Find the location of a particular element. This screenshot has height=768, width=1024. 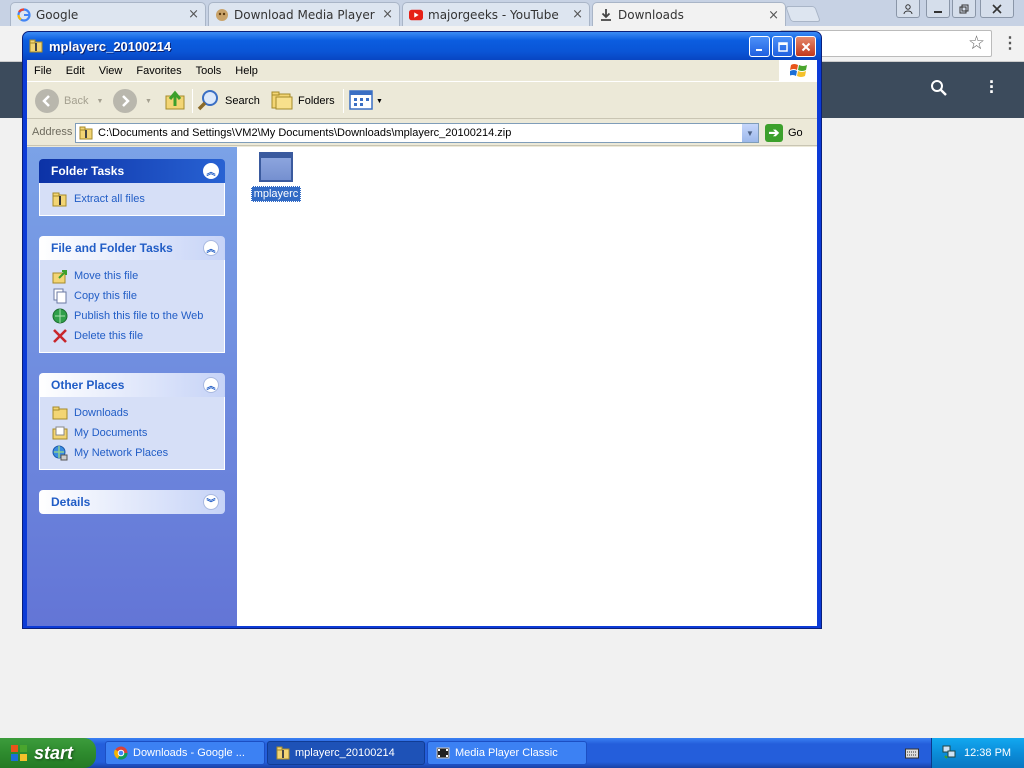

delete-icon is located at coordinates (60, 336).